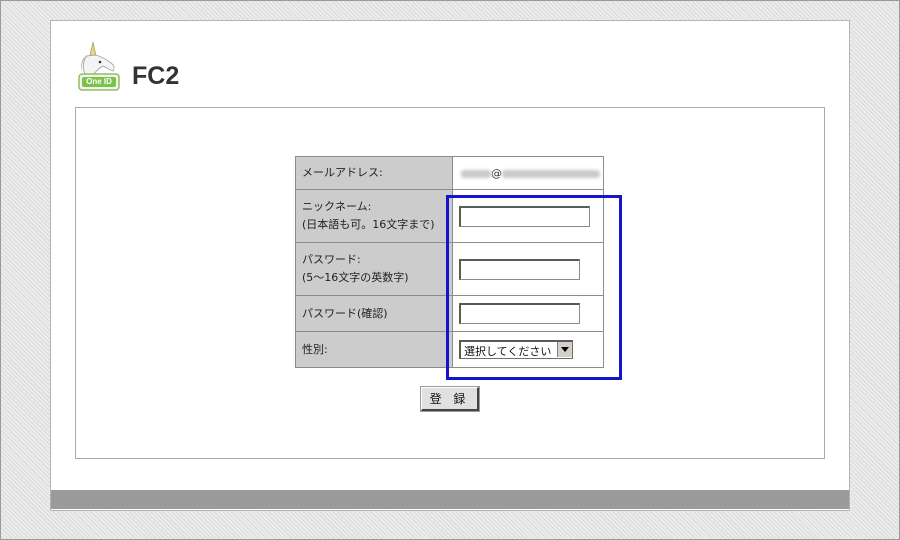 This screenshot has width=900, height=540. I want to click on password-label-line1: パスワード:, so click(331, 259).